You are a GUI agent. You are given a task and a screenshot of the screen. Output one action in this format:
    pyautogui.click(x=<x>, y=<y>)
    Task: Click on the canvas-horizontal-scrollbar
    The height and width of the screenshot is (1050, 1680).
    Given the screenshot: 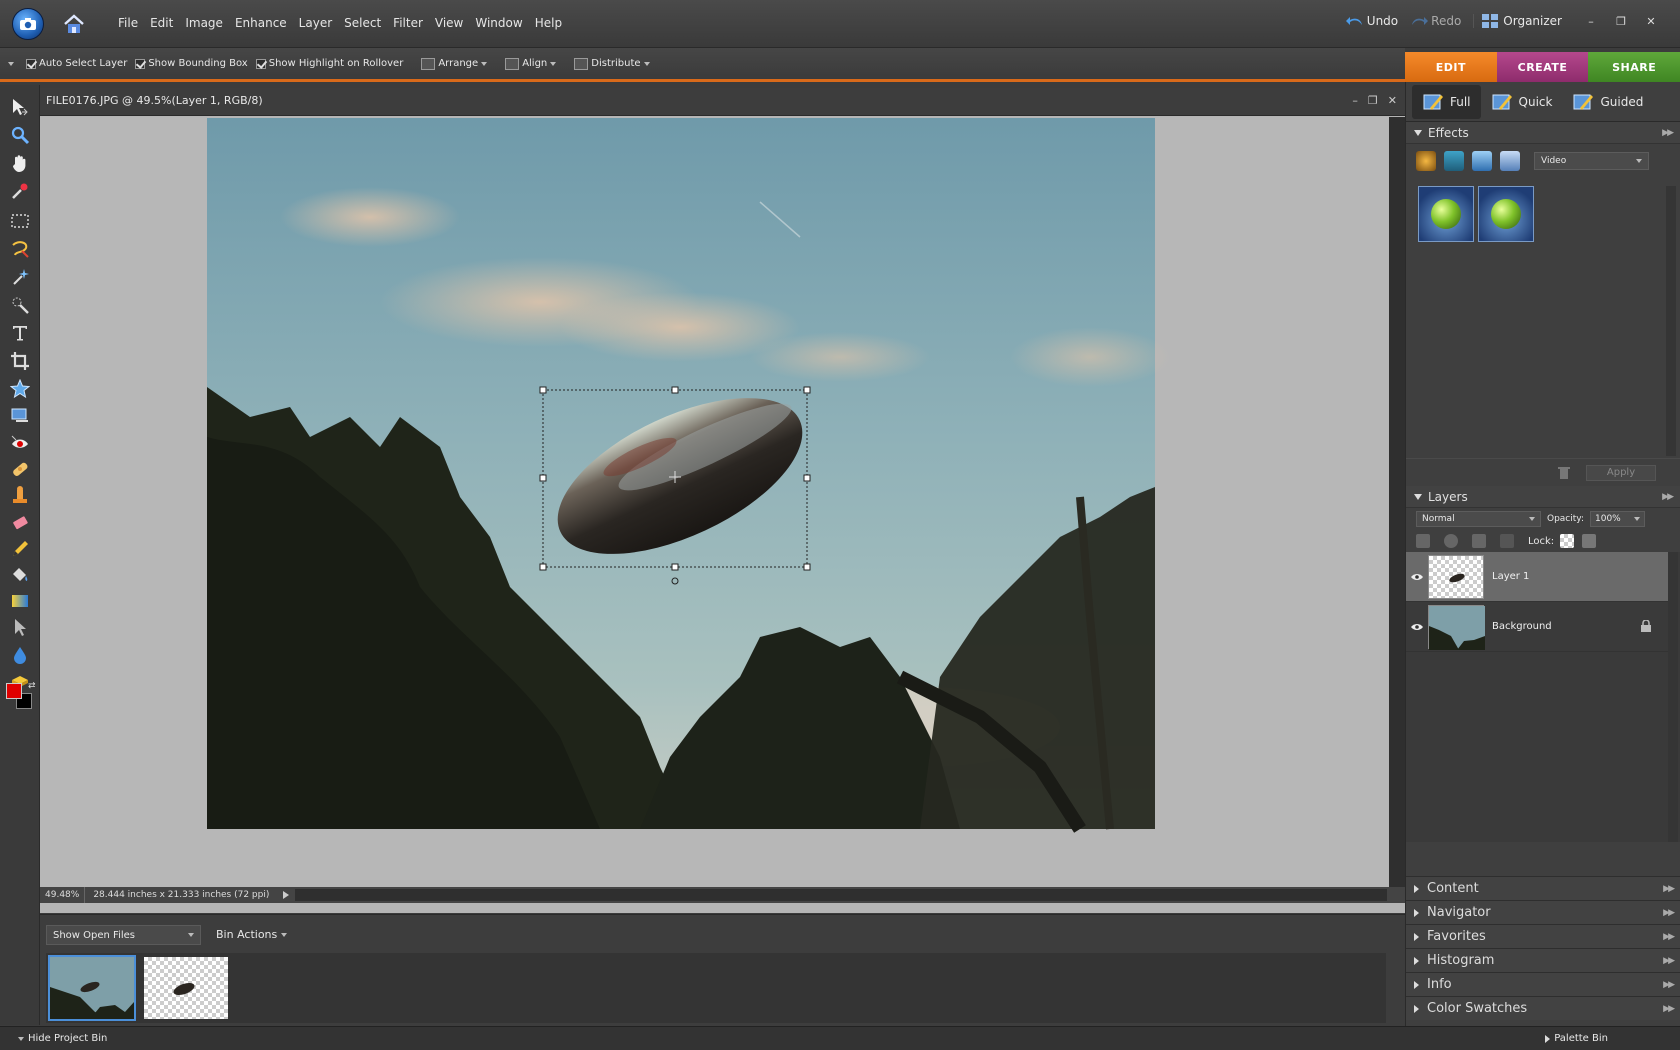 What is the action you would take?
    pyautogui.click(x=841, y=895)
    